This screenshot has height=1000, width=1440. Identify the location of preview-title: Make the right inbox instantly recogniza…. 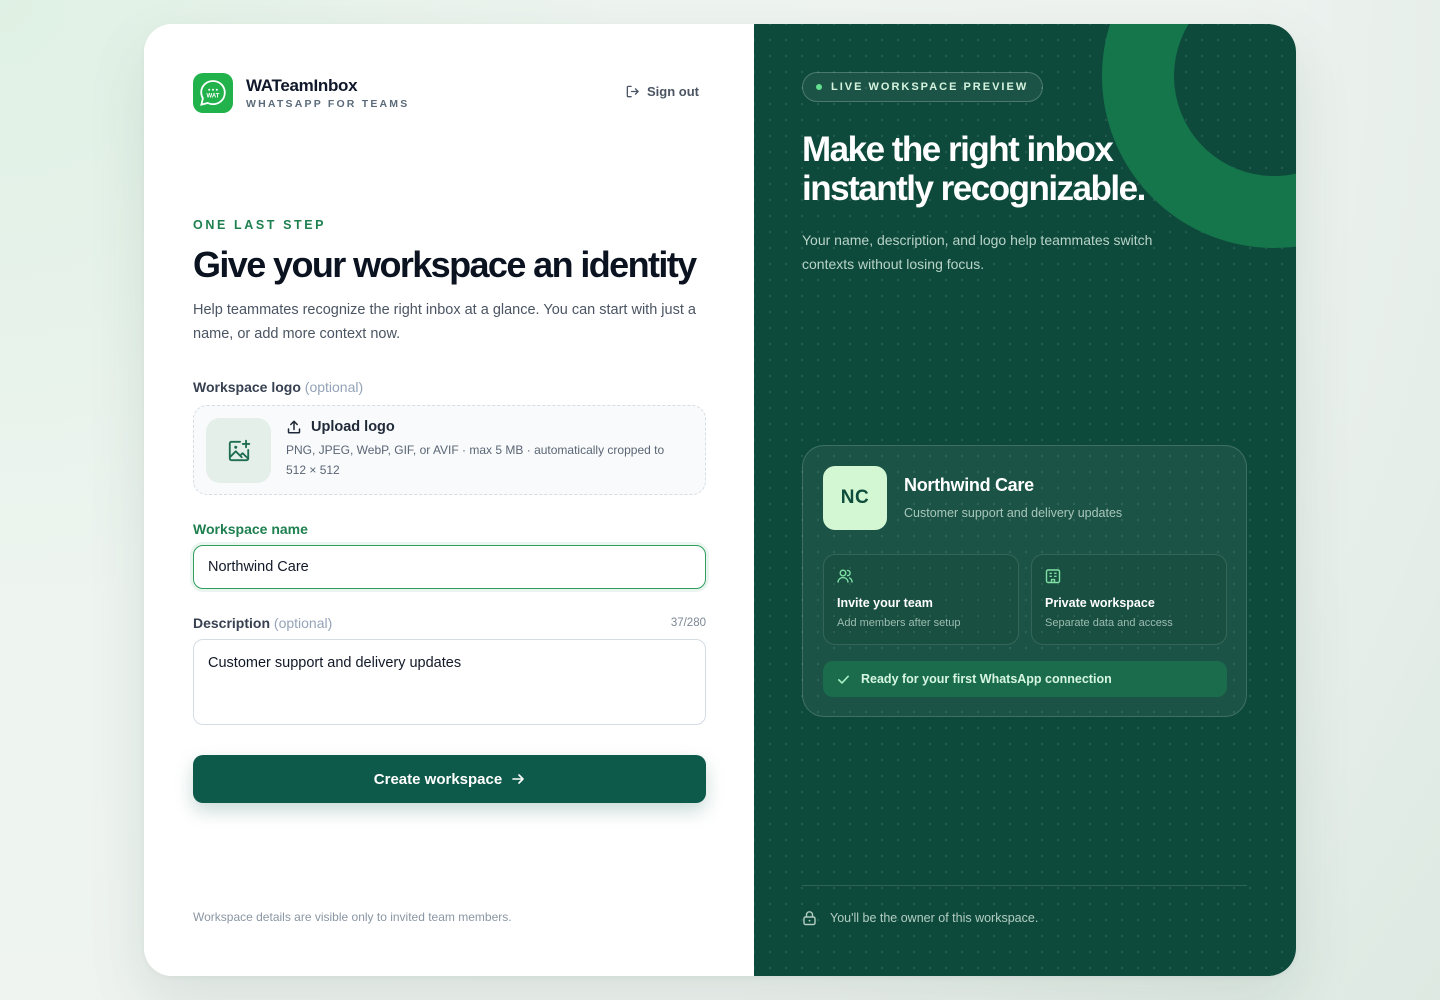
(974, 169).